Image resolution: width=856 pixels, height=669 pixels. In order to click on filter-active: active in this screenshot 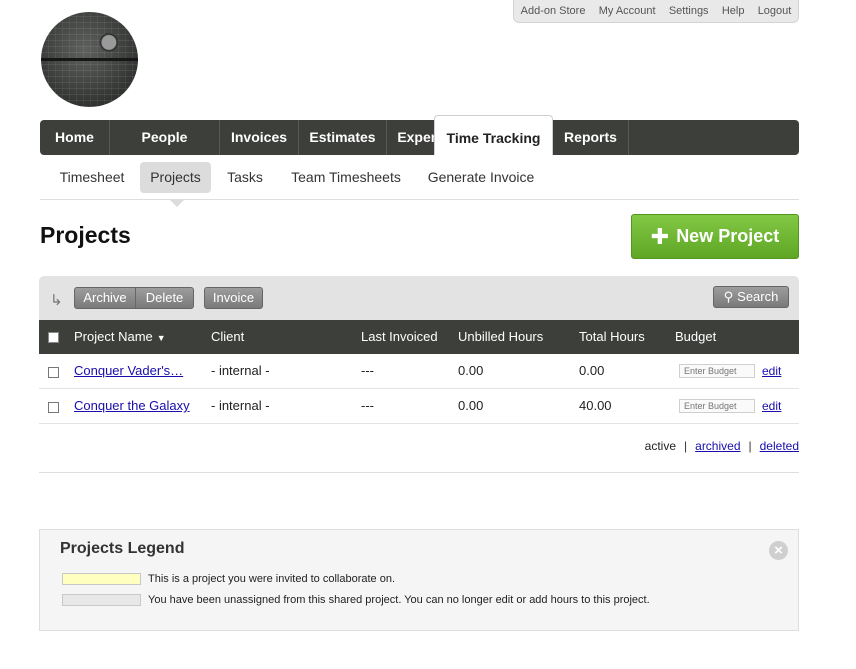, I will do `click(660, 446)`.